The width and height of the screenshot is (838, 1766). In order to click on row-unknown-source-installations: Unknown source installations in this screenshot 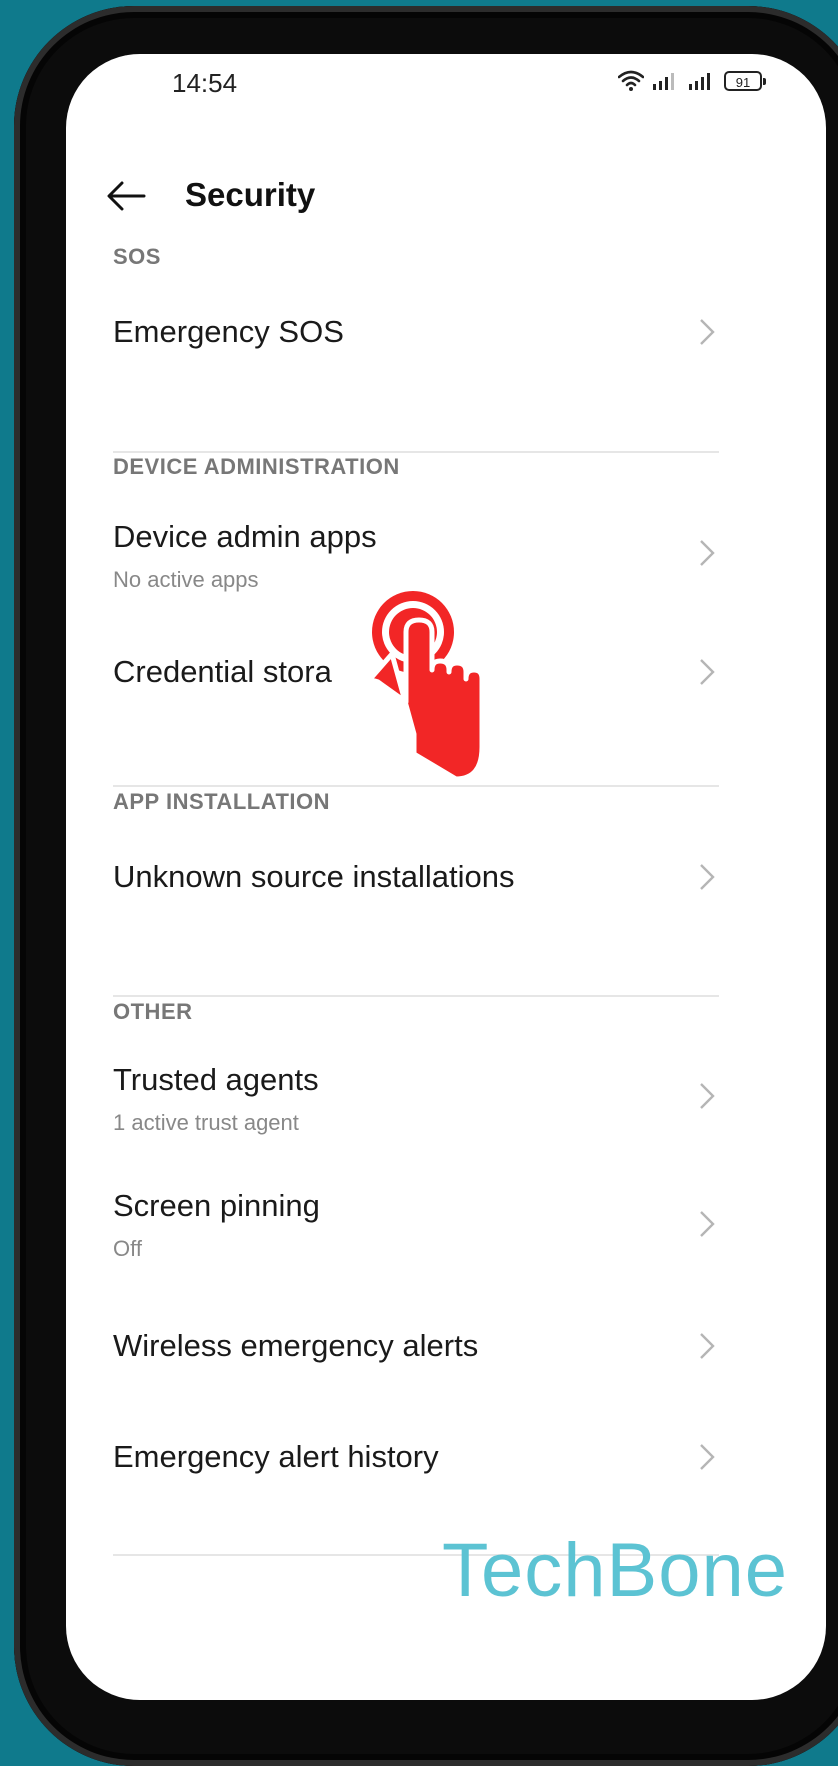, I will do `click(446, 889)`.